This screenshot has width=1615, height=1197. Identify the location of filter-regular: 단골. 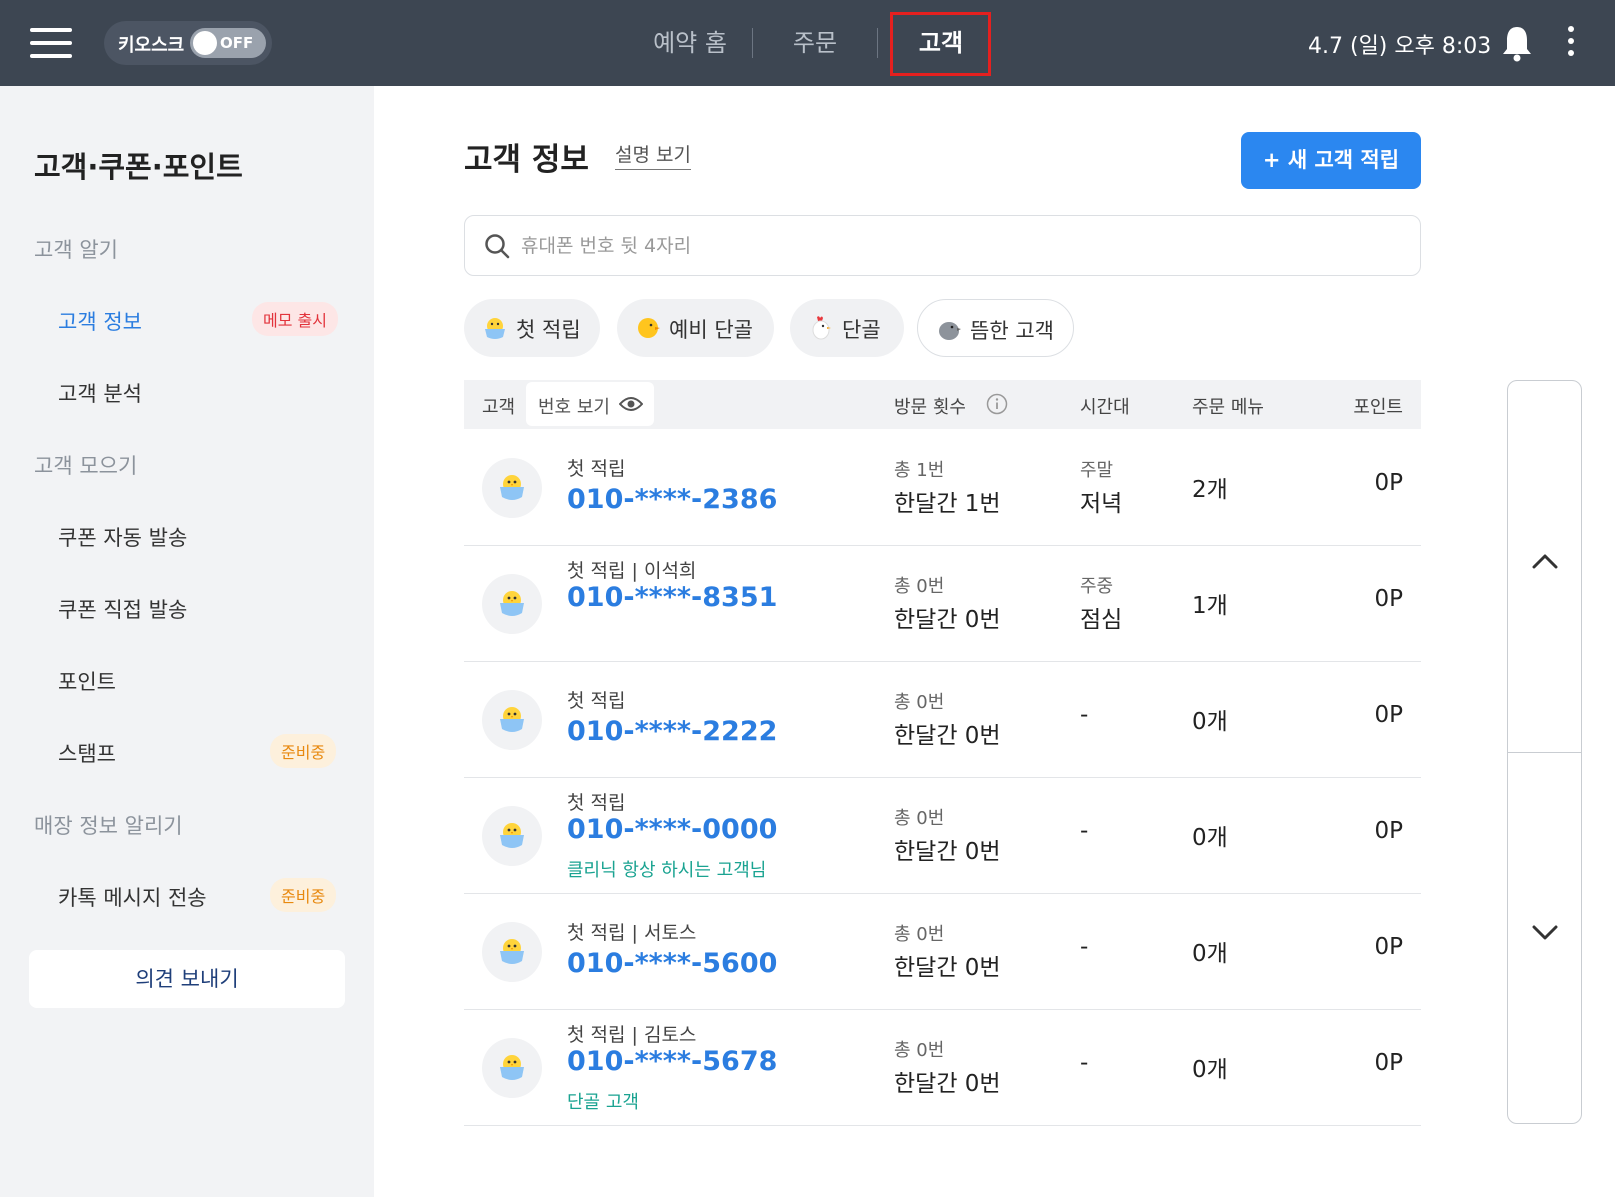
(847, 328).